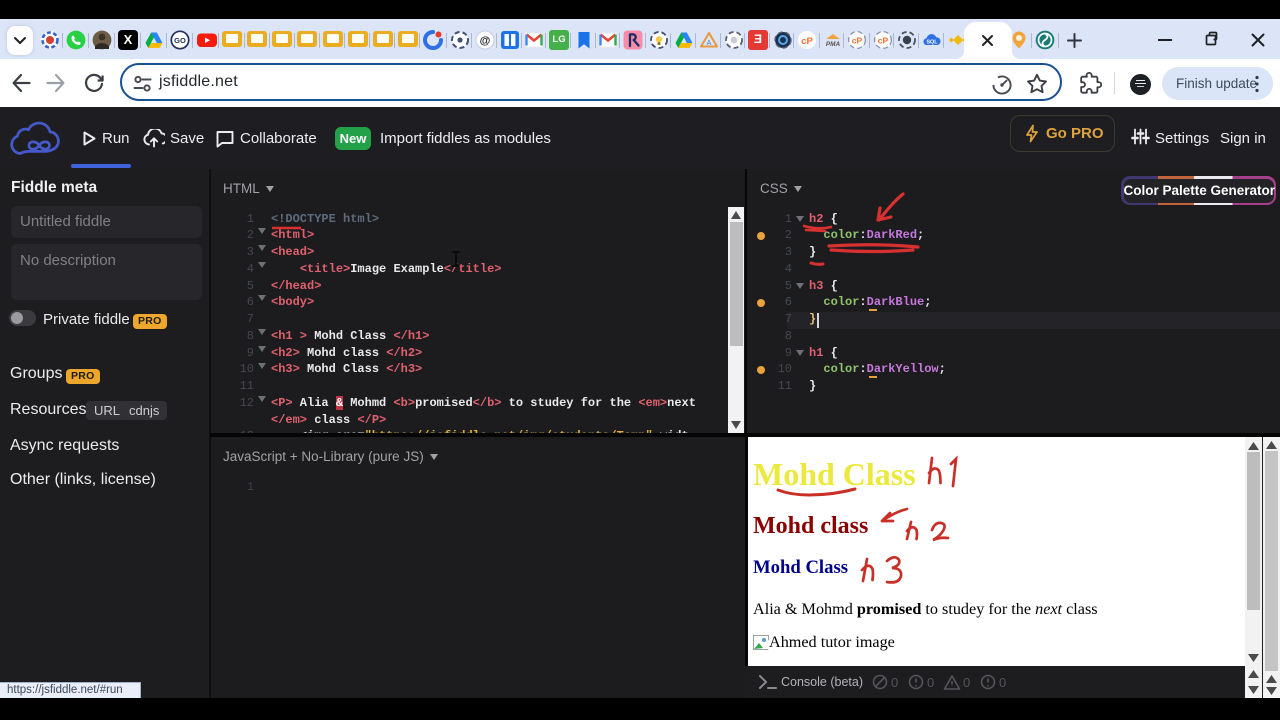  What do you see at coordinates (180, 40) in the screenshot?
I see `svg-text: GO` at bounding box center [180, 40].